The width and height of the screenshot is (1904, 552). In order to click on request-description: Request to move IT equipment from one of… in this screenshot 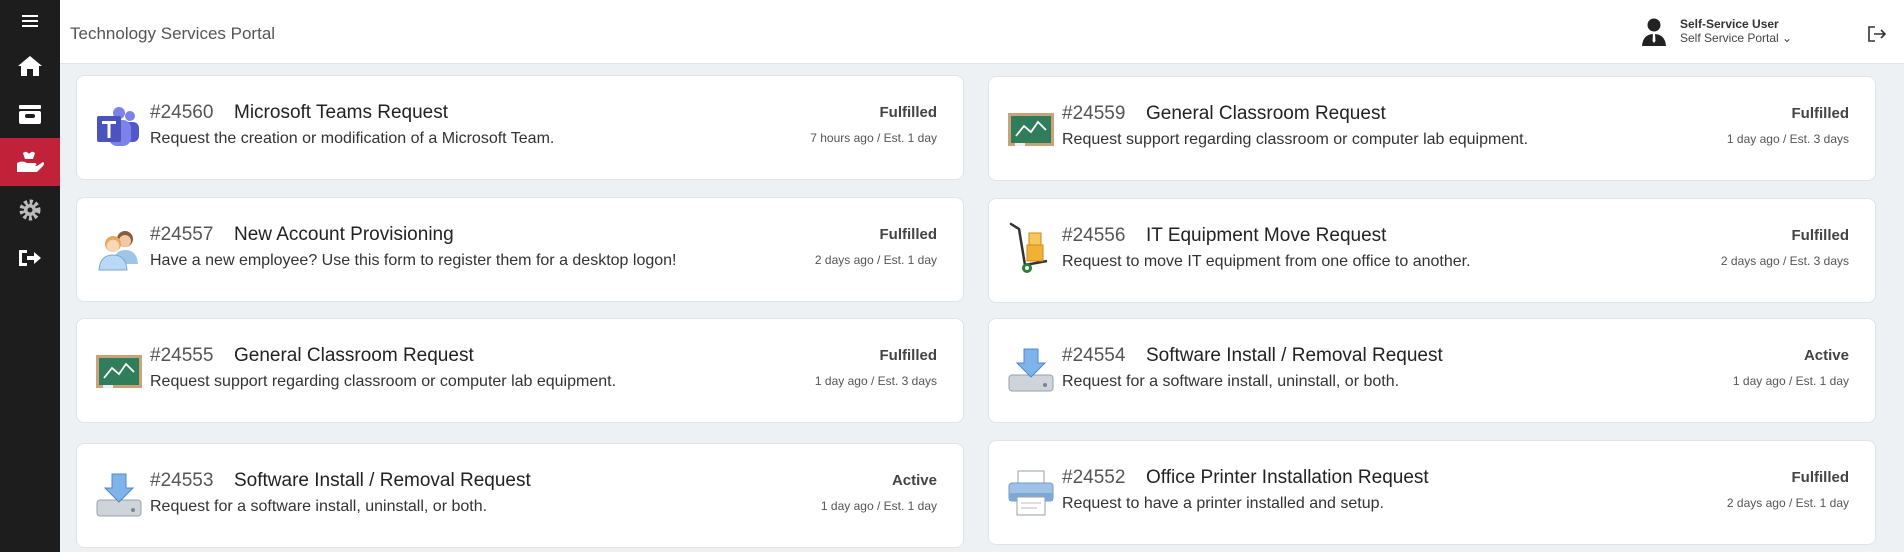, I will do `click(1266, 261)`.